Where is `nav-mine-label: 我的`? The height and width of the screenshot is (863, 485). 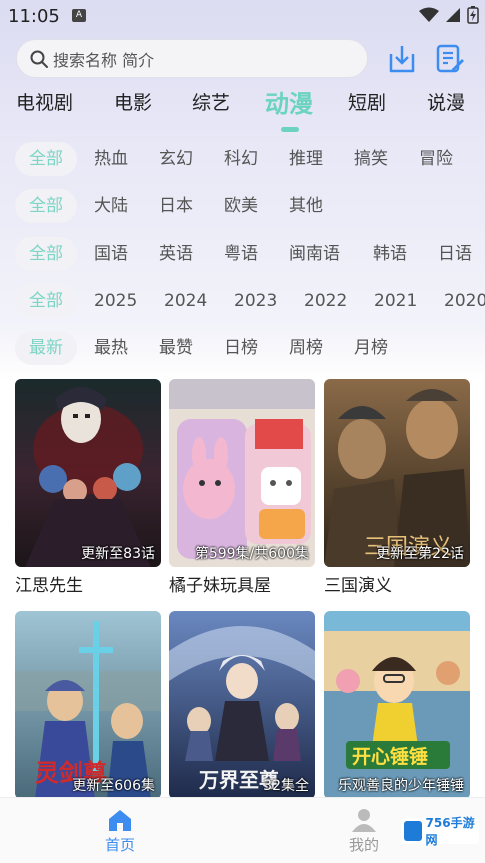
nav-mine-label: 我的 is located at coordinates (363, 845).